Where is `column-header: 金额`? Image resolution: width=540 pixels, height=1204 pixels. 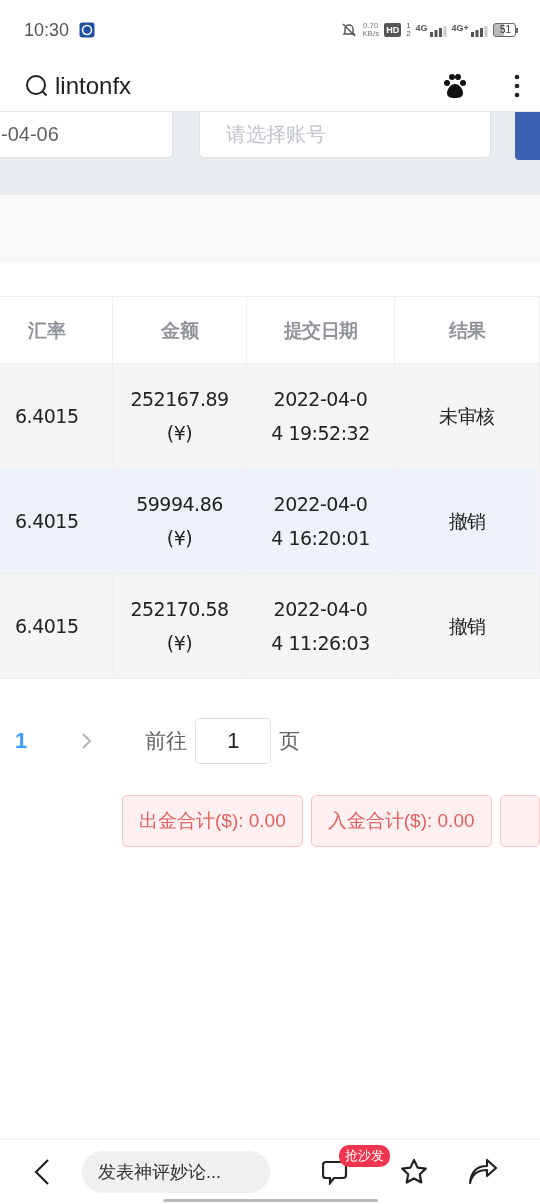
column-header: 金额 is located at coordinates (180, 330).